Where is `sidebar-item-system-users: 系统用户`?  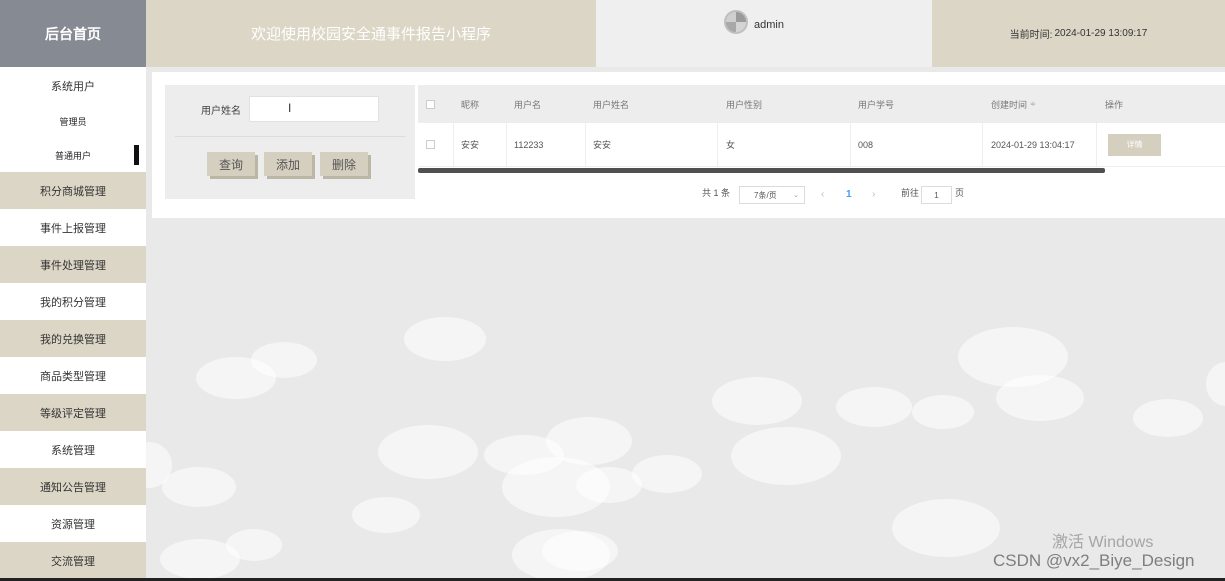 sidebar-item-system-users: 系统用户 is located at coordinates (73, 85).